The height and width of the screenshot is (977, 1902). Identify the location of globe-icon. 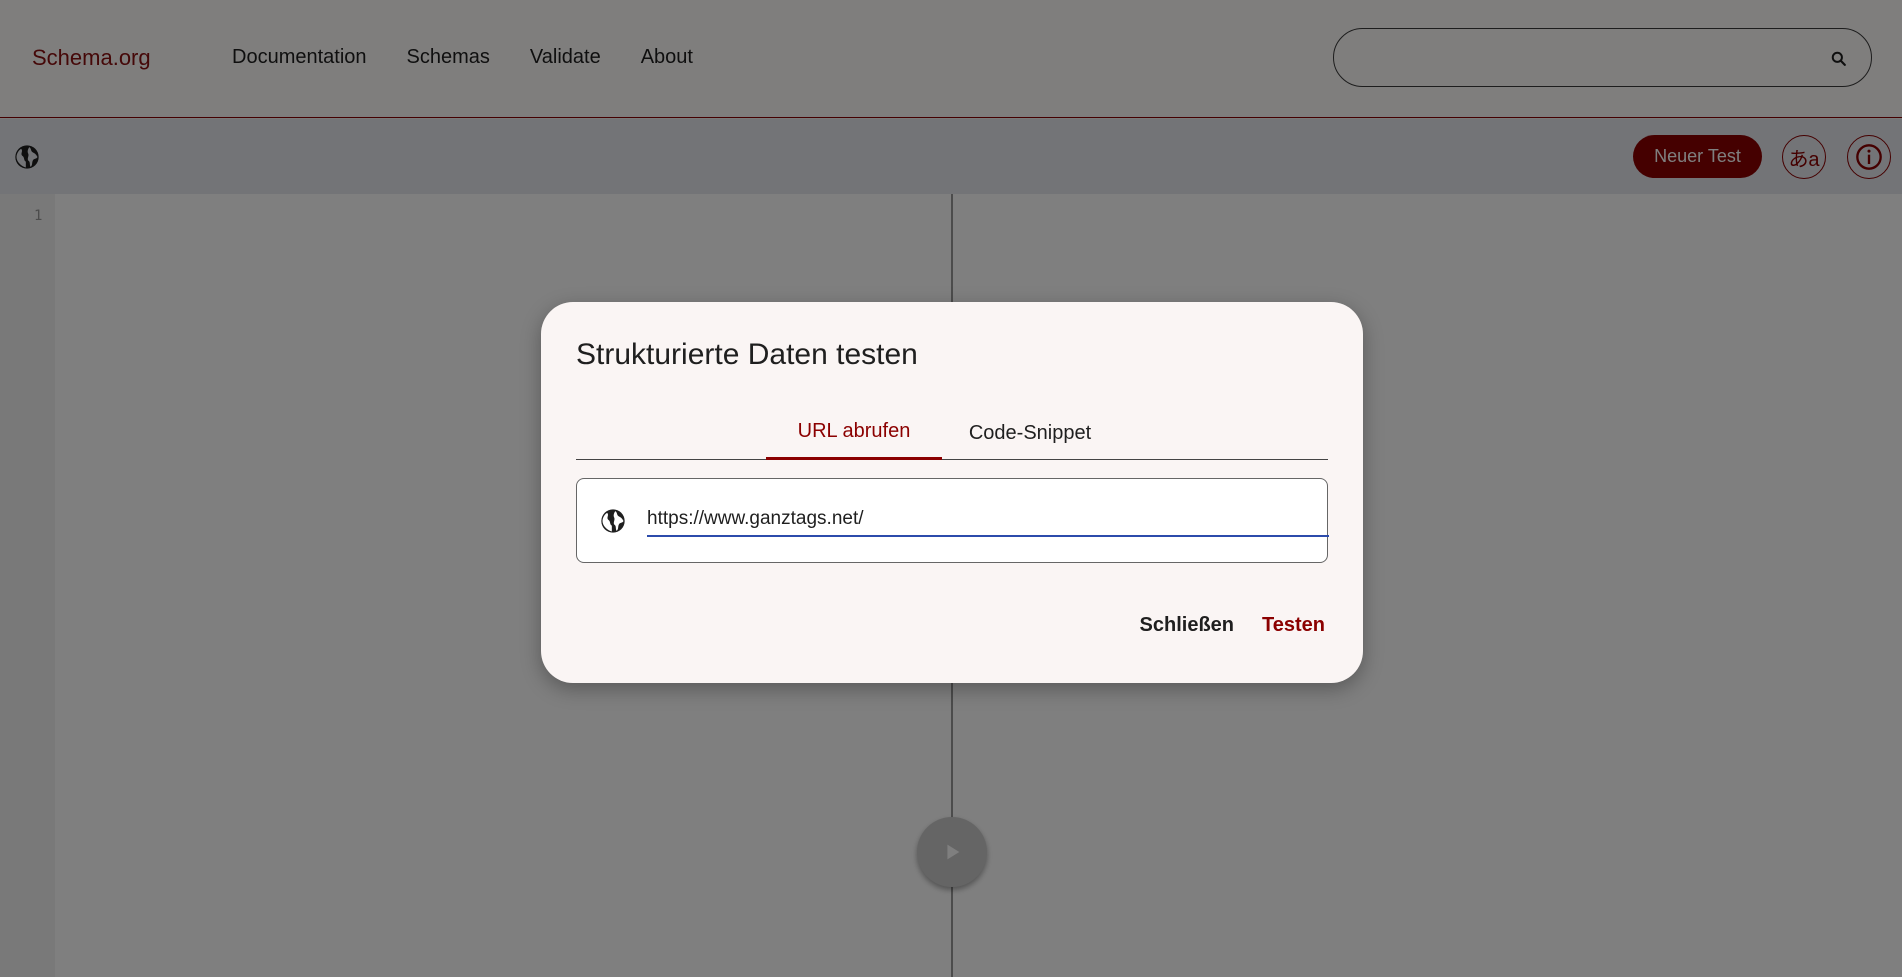
(613, 521).